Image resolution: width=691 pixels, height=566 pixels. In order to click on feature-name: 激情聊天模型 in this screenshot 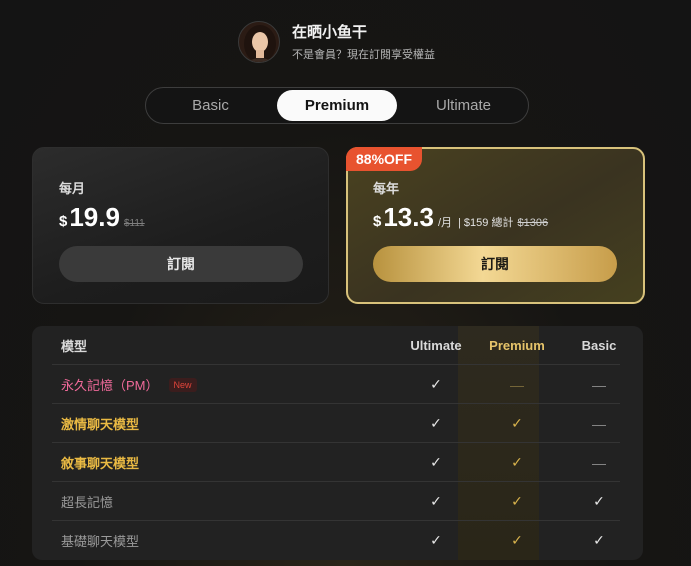, I will do `click(100, 424)`.